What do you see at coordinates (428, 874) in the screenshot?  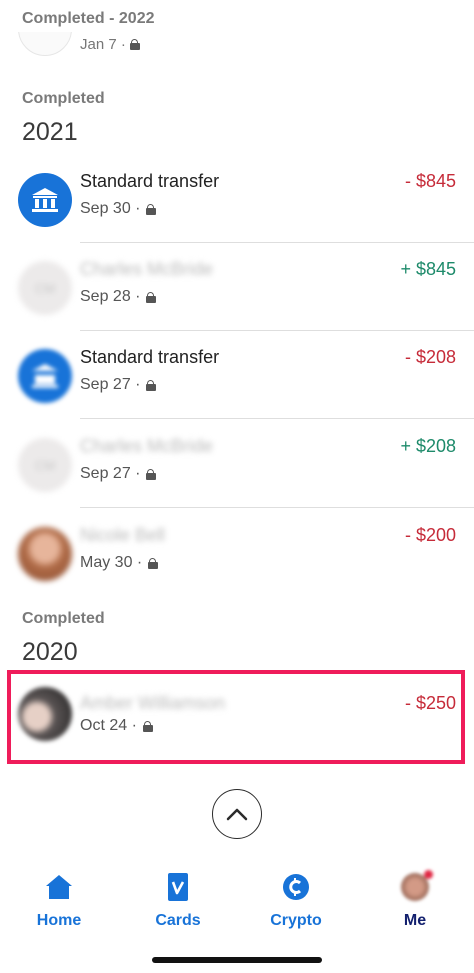 I see `notification-dot` at bounding box center [428, 874].